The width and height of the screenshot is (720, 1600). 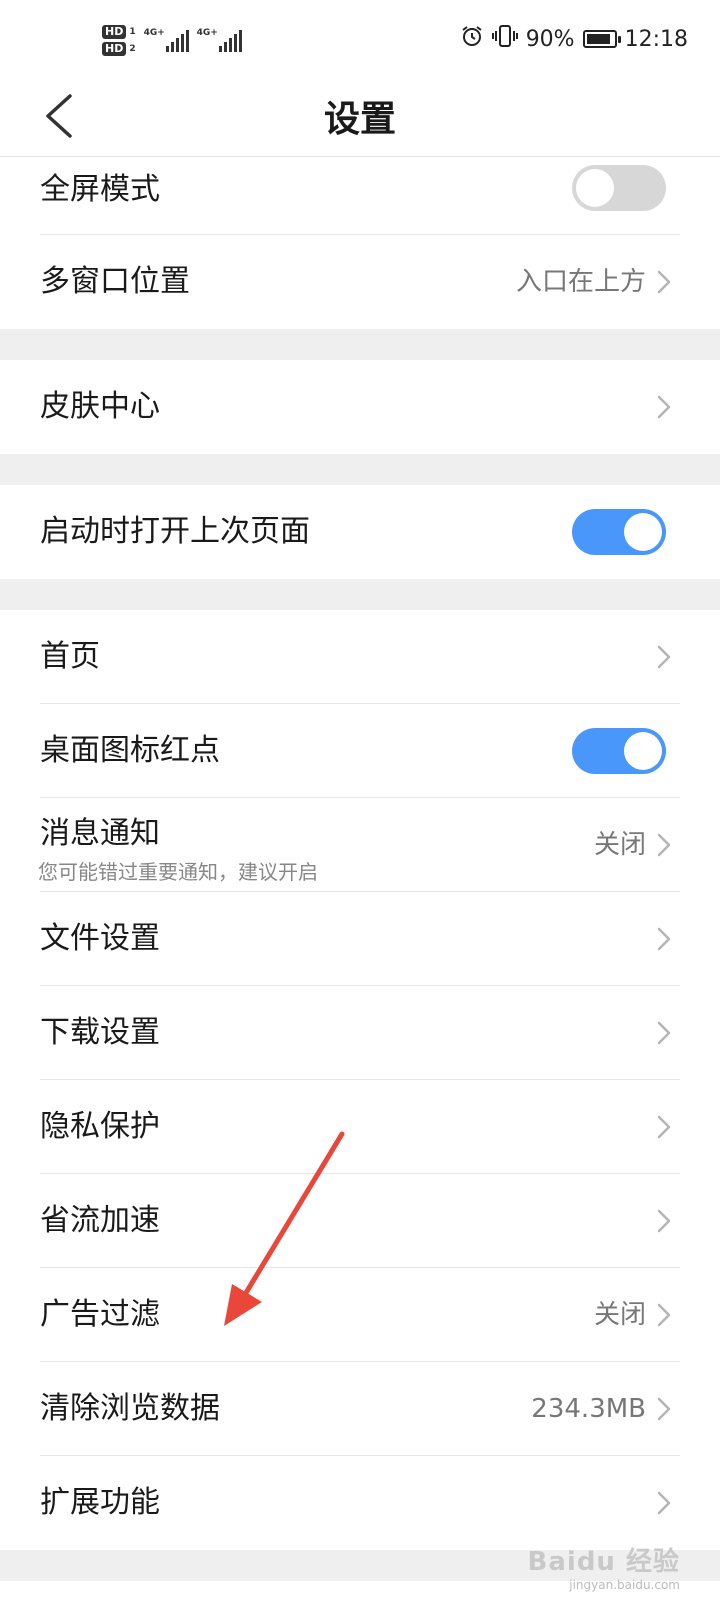 I want to click on signal-strength-icon-sim1: 4G+, so click(x=166, y=40).